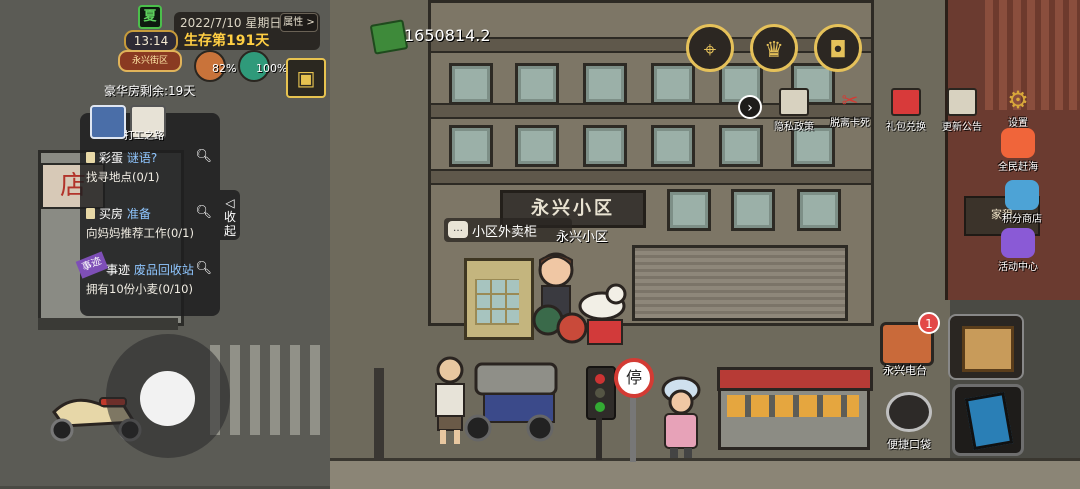  Describe the element at coordinates (909, 412) in the screenshot. I see `pocket-icon` at that location.